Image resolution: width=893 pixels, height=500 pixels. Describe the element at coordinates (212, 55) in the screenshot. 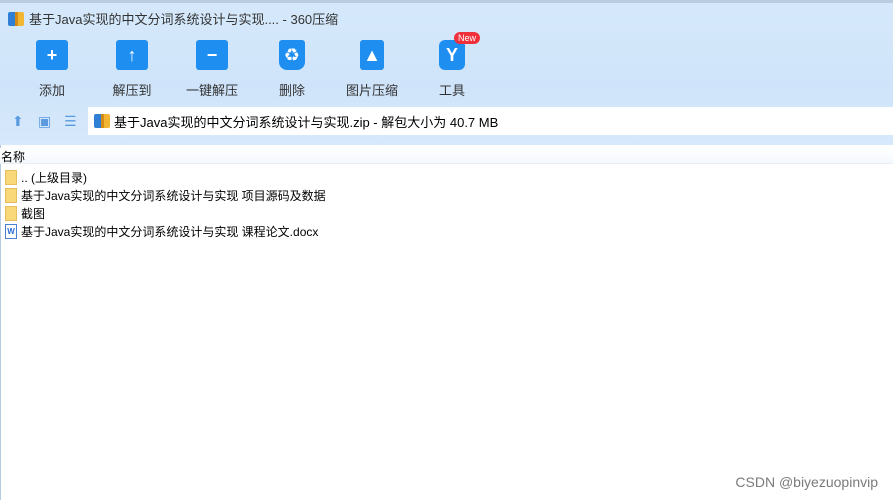

I see `one-click-extract-icon: −` at that location.